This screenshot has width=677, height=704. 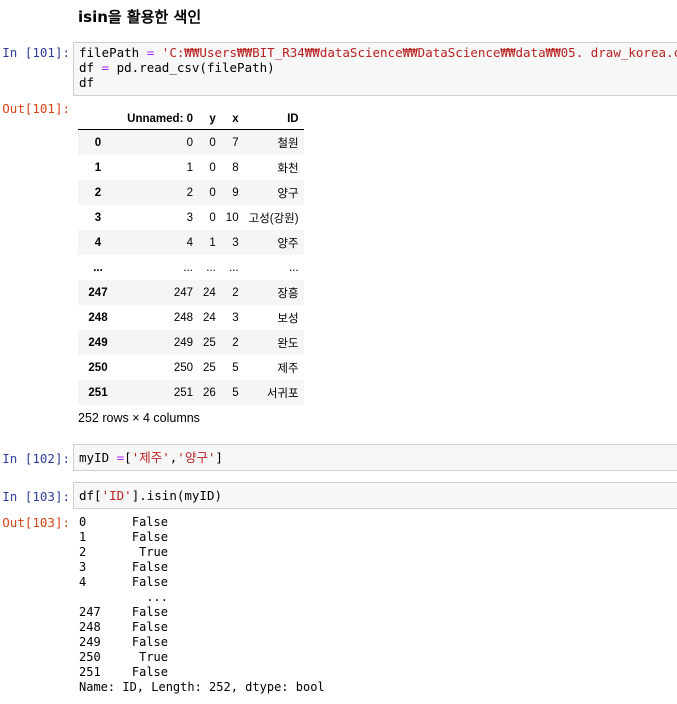 I want to click on code-cell-103: df['ID'].isin(myID), so click(x=375, y=495).